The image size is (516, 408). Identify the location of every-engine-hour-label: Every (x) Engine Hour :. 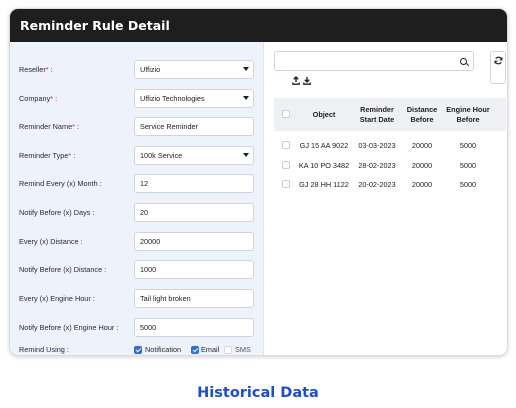
(57, 298).